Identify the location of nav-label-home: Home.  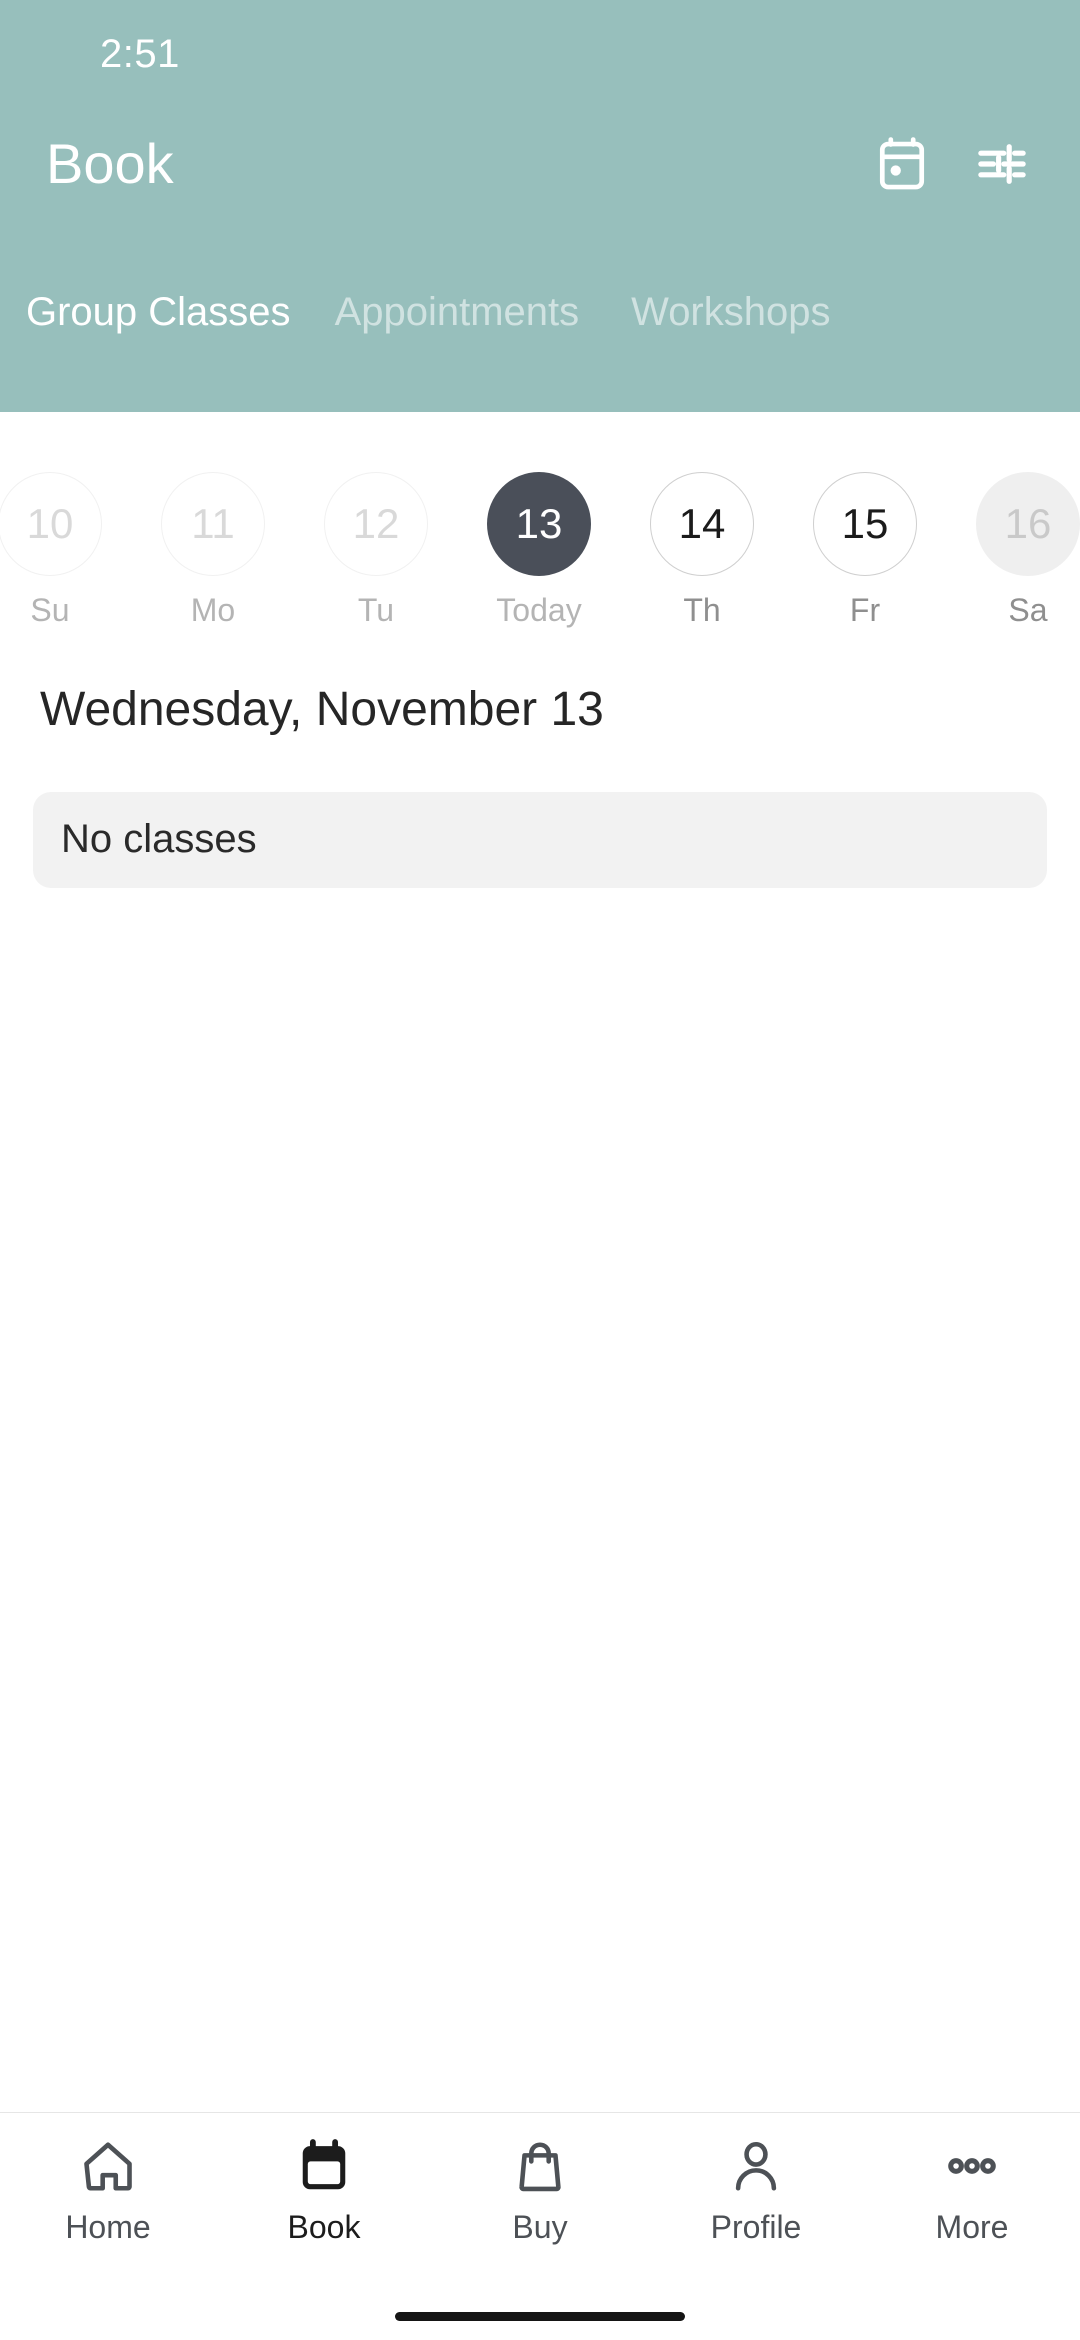
(108, 2227).